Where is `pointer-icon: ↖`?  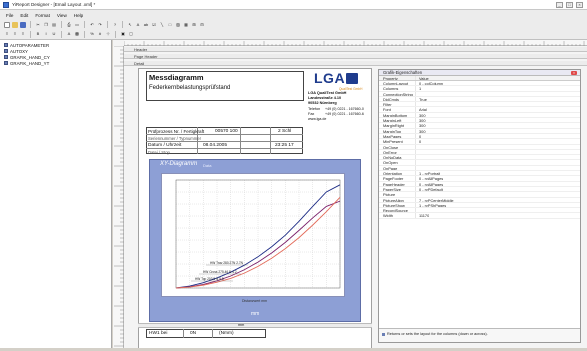 pointer-icon: ↖ is located at coordinates (130, 25).